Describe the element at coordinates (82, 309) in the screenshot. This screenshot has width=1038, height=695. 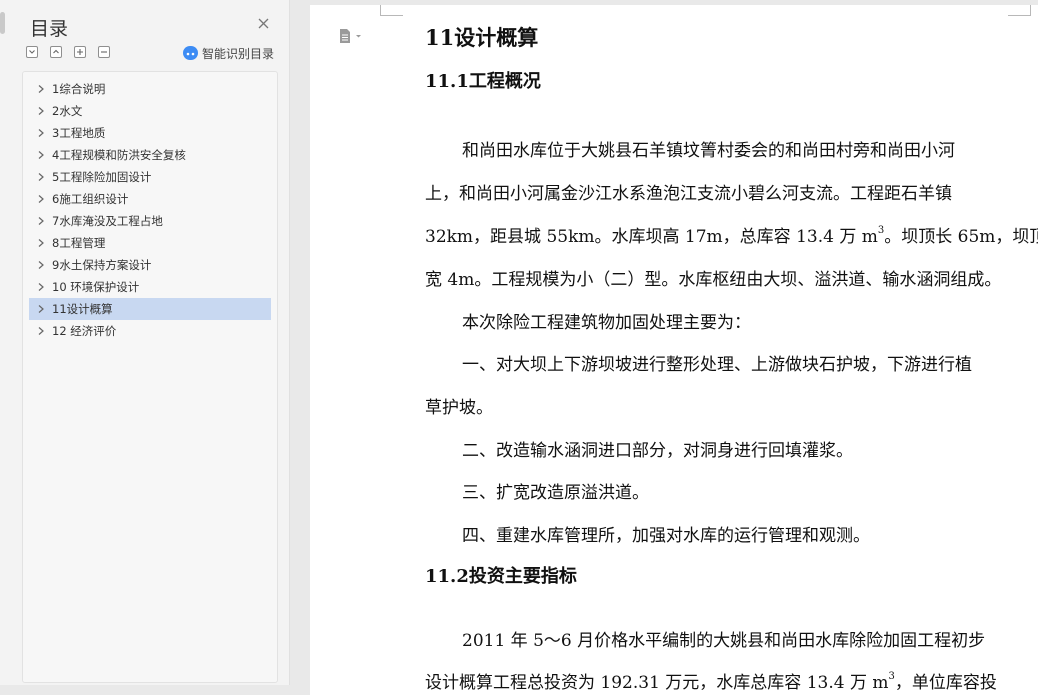
I see `toc-item-label: 11设计概算` at that location.